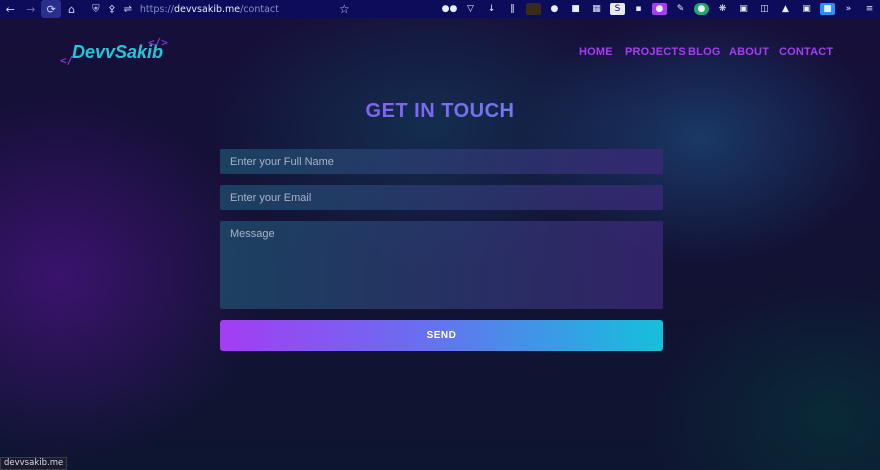 Image resolution: width=880 pixels, height=470 pixels. Describe the element at coordinates (764, 9) in the screenshot. I see `extension-icon: ◫` at that location.